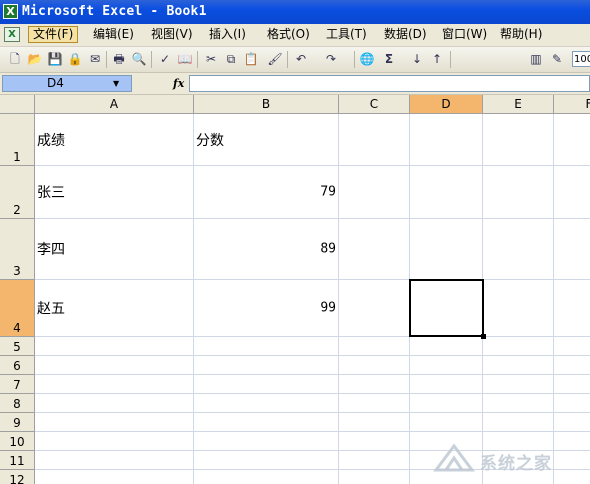 The width and height of the screenshot is (590, 484). Describe the element at coordinates (518, 308) in the screenshot. I see `cell-e4` at that location.